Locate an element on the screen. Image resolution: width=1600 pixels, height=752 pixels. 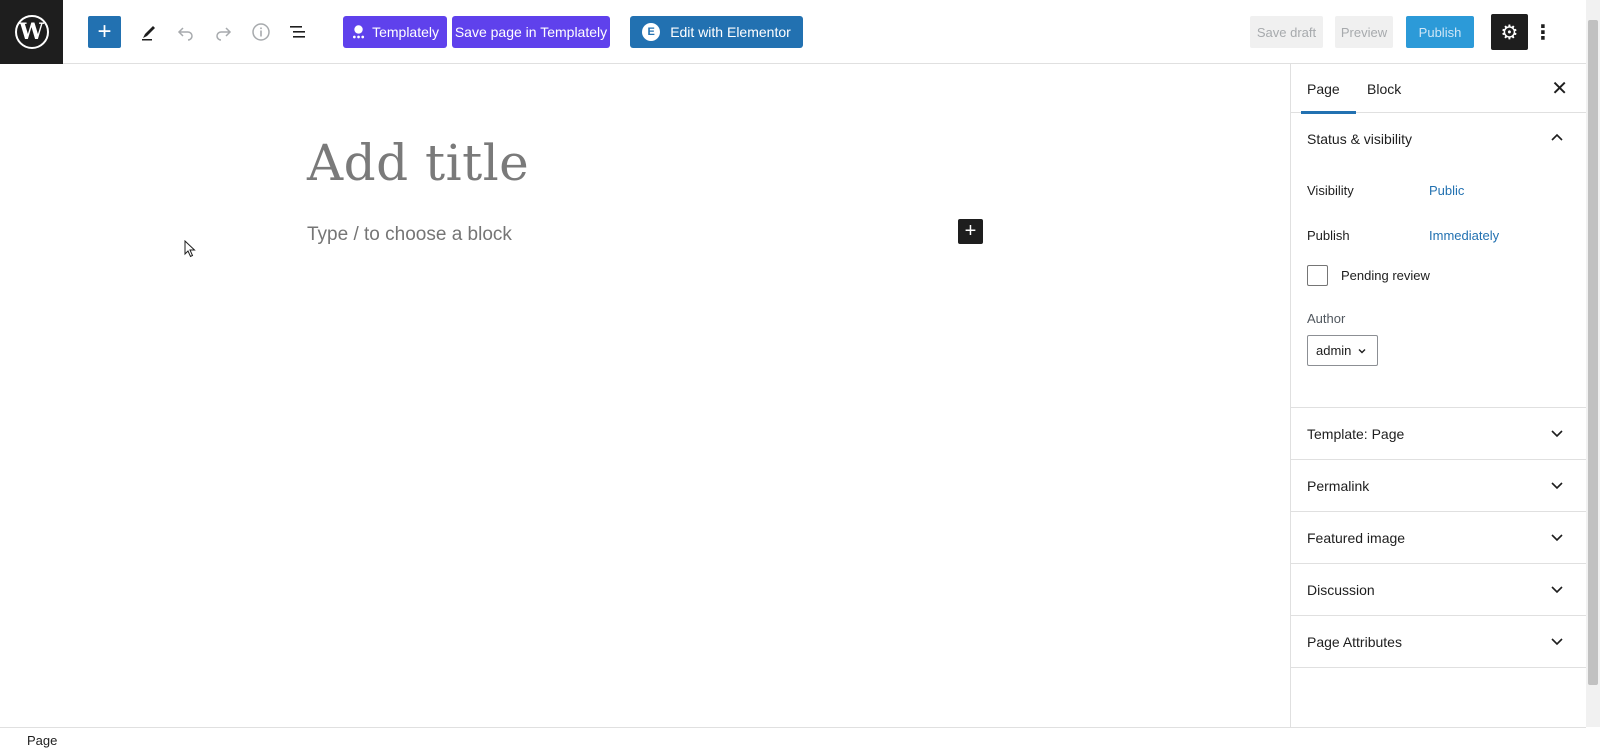
details-button is located at coordinates (261, 32).